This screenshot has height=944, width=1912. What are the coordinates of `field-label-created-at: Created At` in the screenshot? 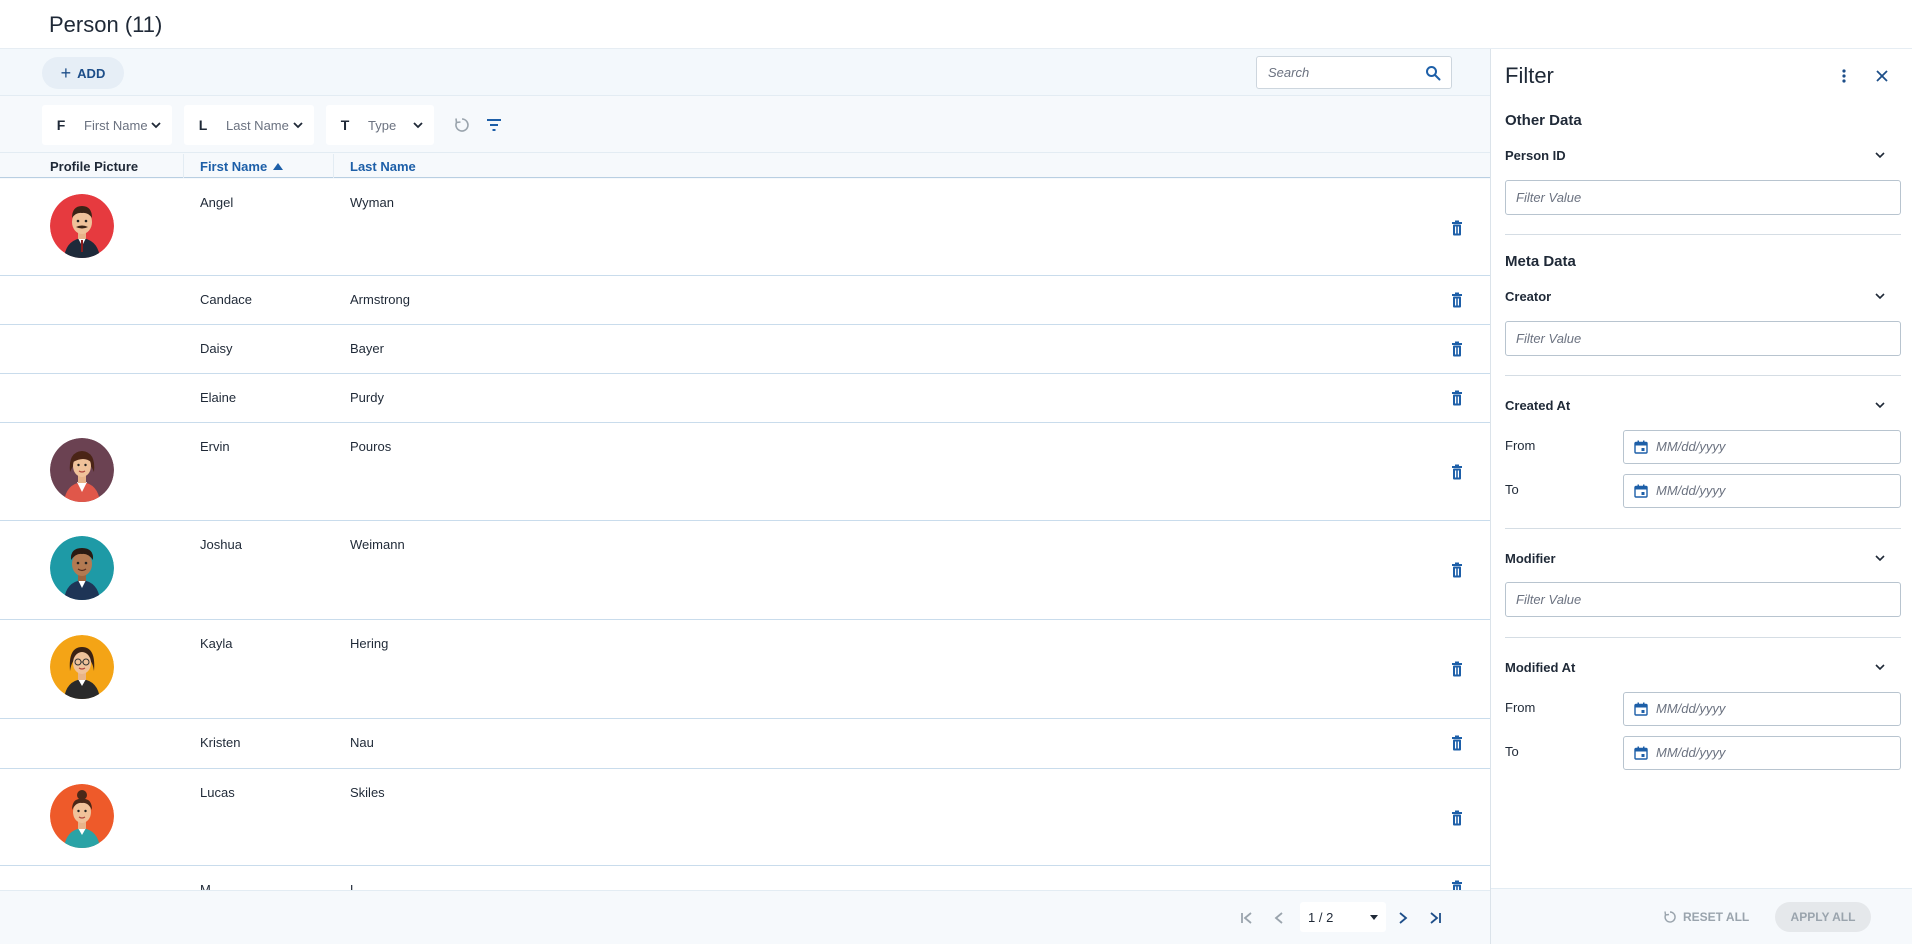 It's located at (1537, 405).